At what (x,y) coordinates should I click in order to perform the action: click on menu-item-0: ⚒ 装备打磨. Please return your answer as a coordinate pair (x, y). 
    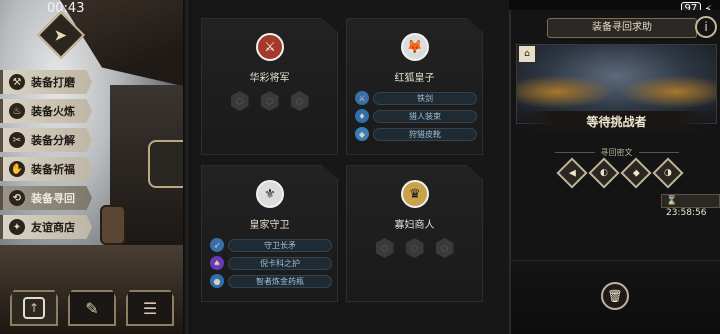
    Looking at the image, I should click on (46, 82).